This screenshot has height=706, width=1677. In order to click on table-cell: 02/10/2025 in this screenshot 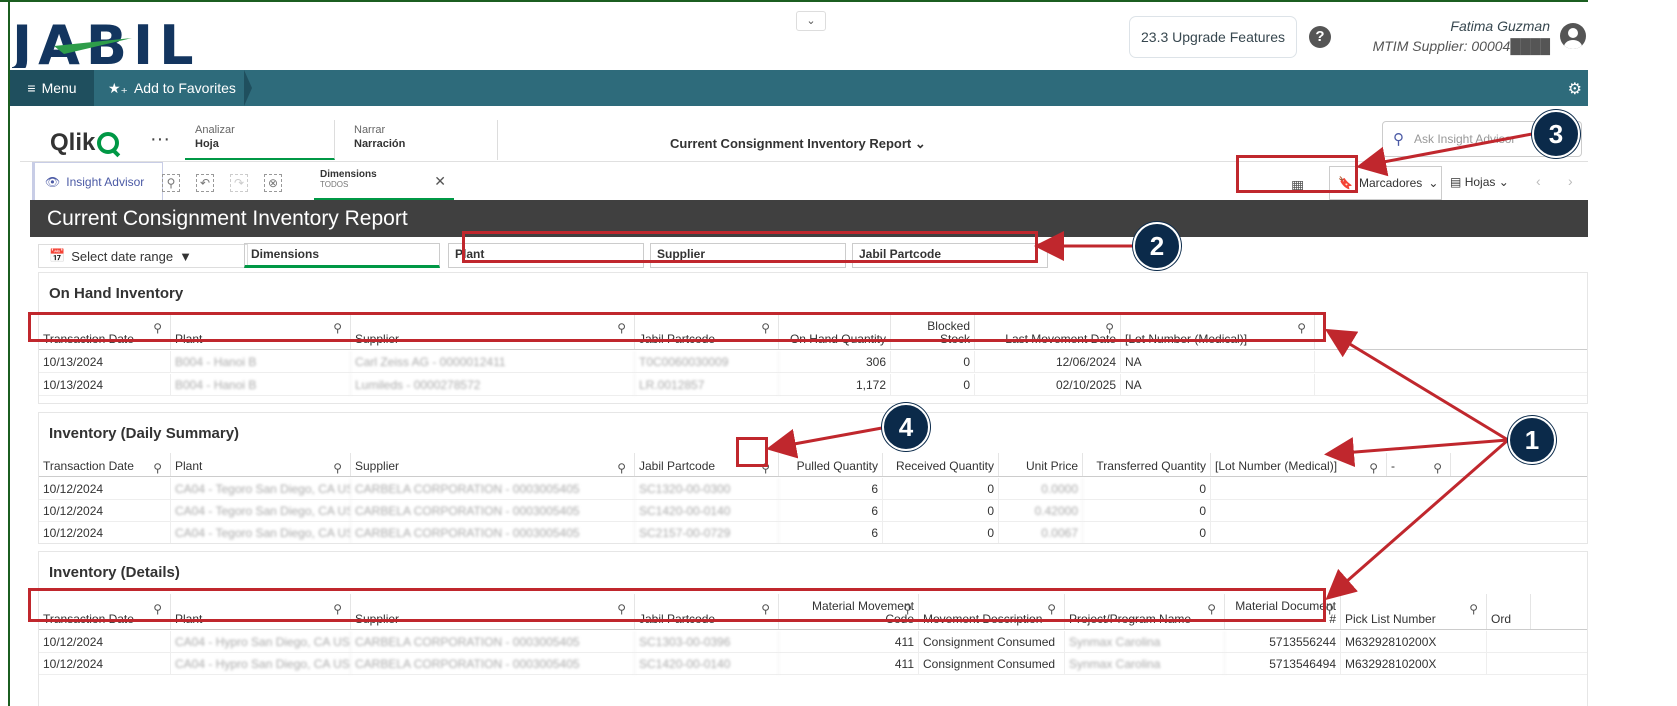, I will do `click(1048, 385)`.